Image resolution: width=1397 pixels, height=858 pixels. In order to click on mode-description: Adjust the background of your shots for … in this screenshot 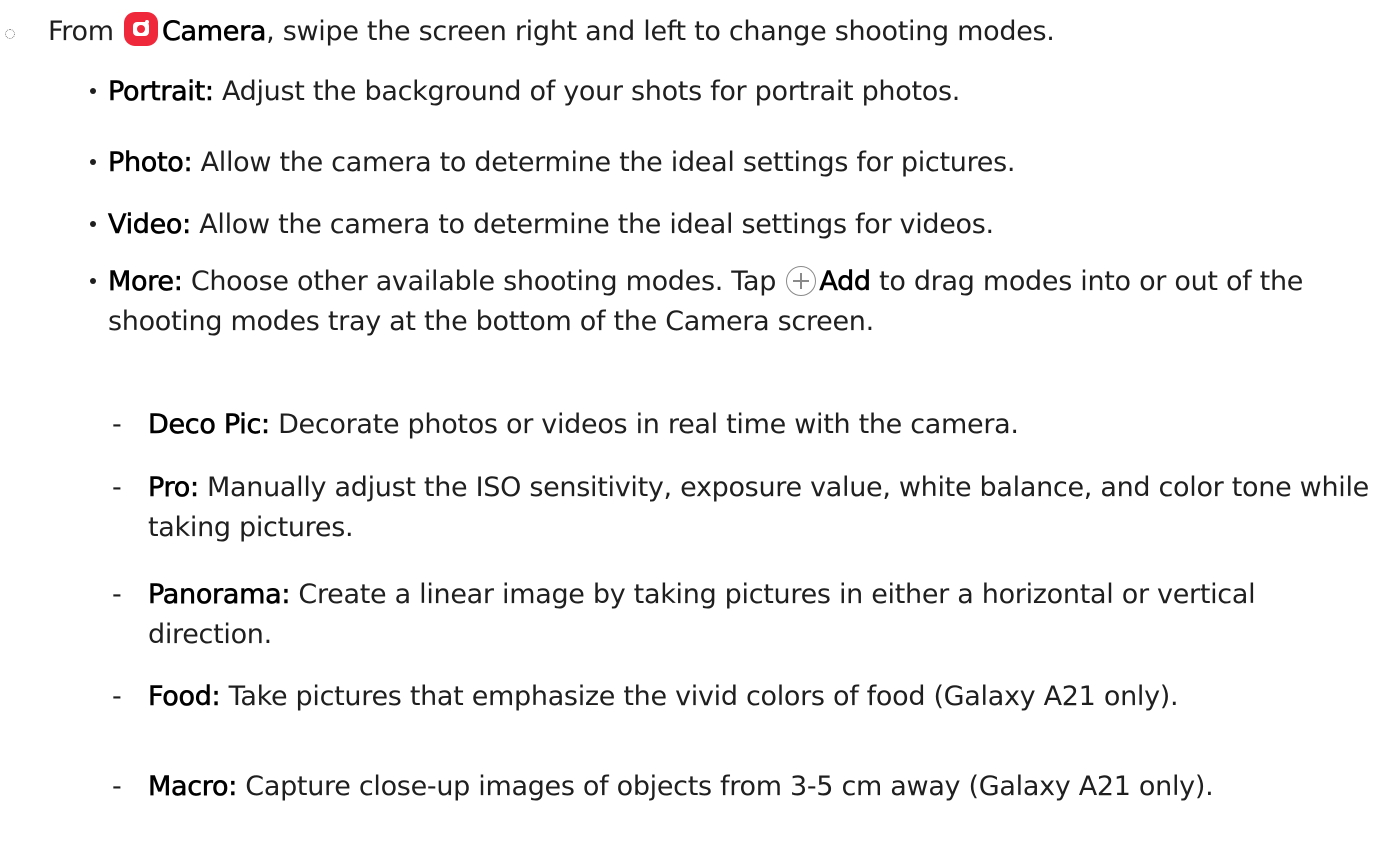, I will do `click(587, 91)`.